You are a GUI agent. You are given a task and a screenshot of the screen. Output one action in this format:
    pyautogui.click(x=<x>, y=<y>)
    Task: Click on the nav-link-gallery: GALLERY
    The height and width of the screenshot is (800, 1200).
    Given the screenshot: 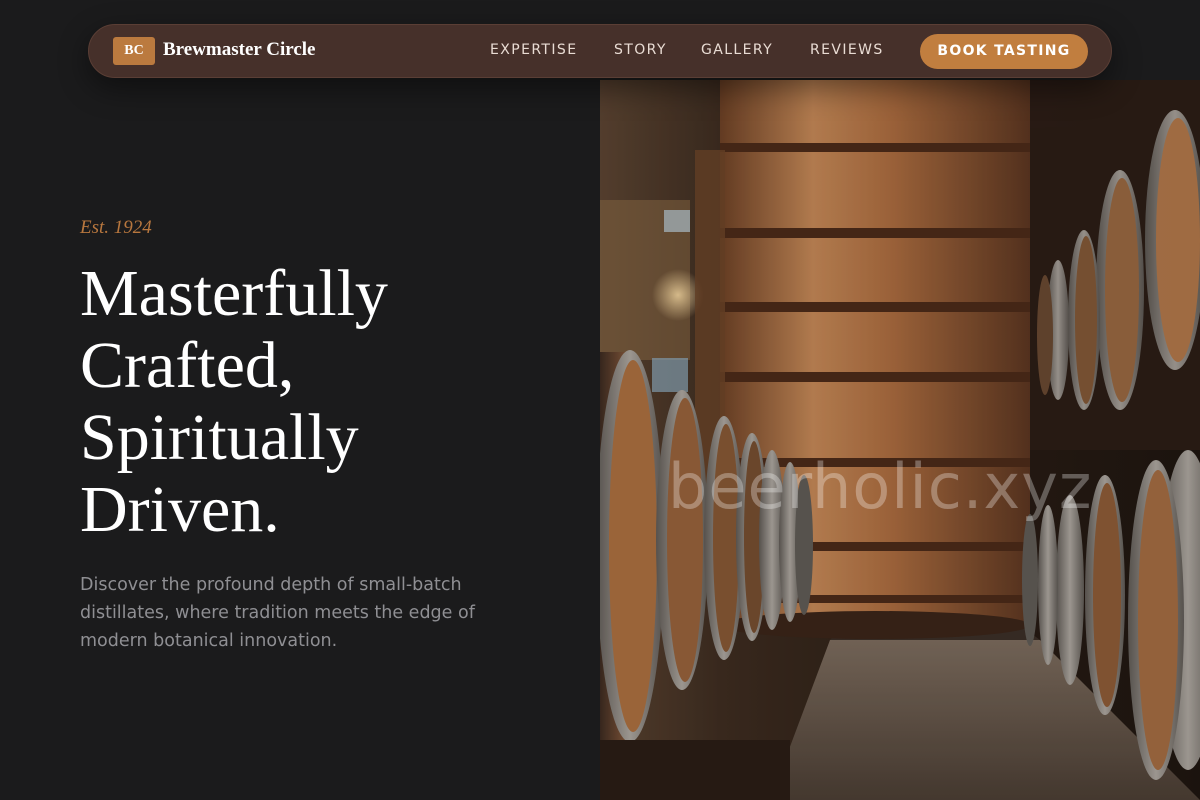 What is the action you would take?
    pyautogui.click(x=737, y=50)
    